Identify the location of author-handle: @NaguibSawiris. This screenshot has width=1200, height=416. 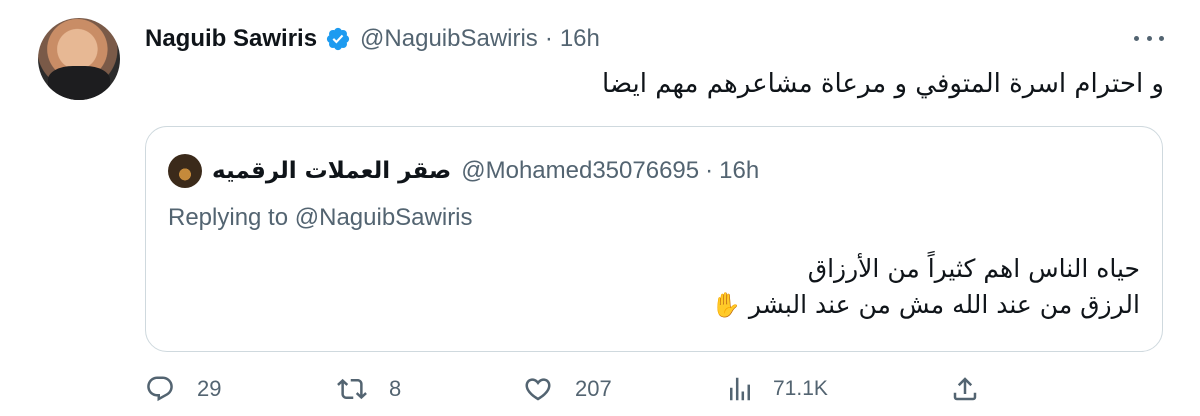
(449, 39).